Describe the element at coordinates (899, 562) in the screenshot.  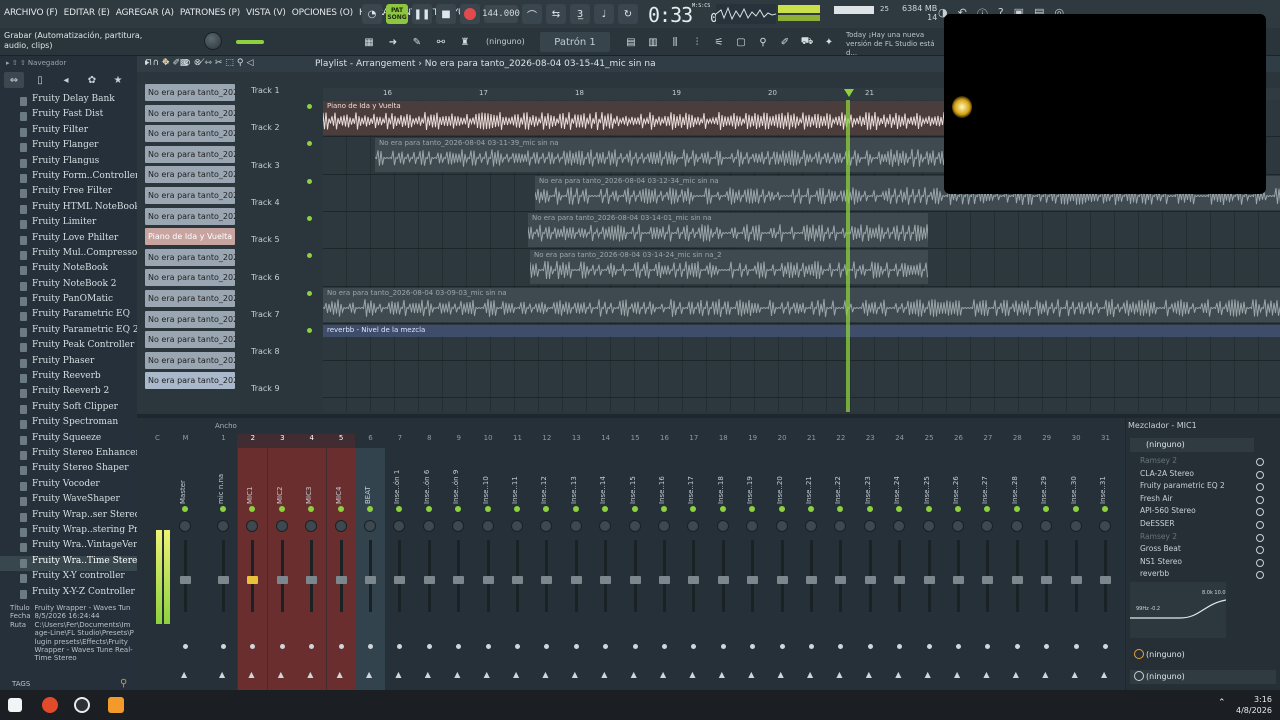
I see `mixer-strip: 24 Inse..24 ▲` at that location.